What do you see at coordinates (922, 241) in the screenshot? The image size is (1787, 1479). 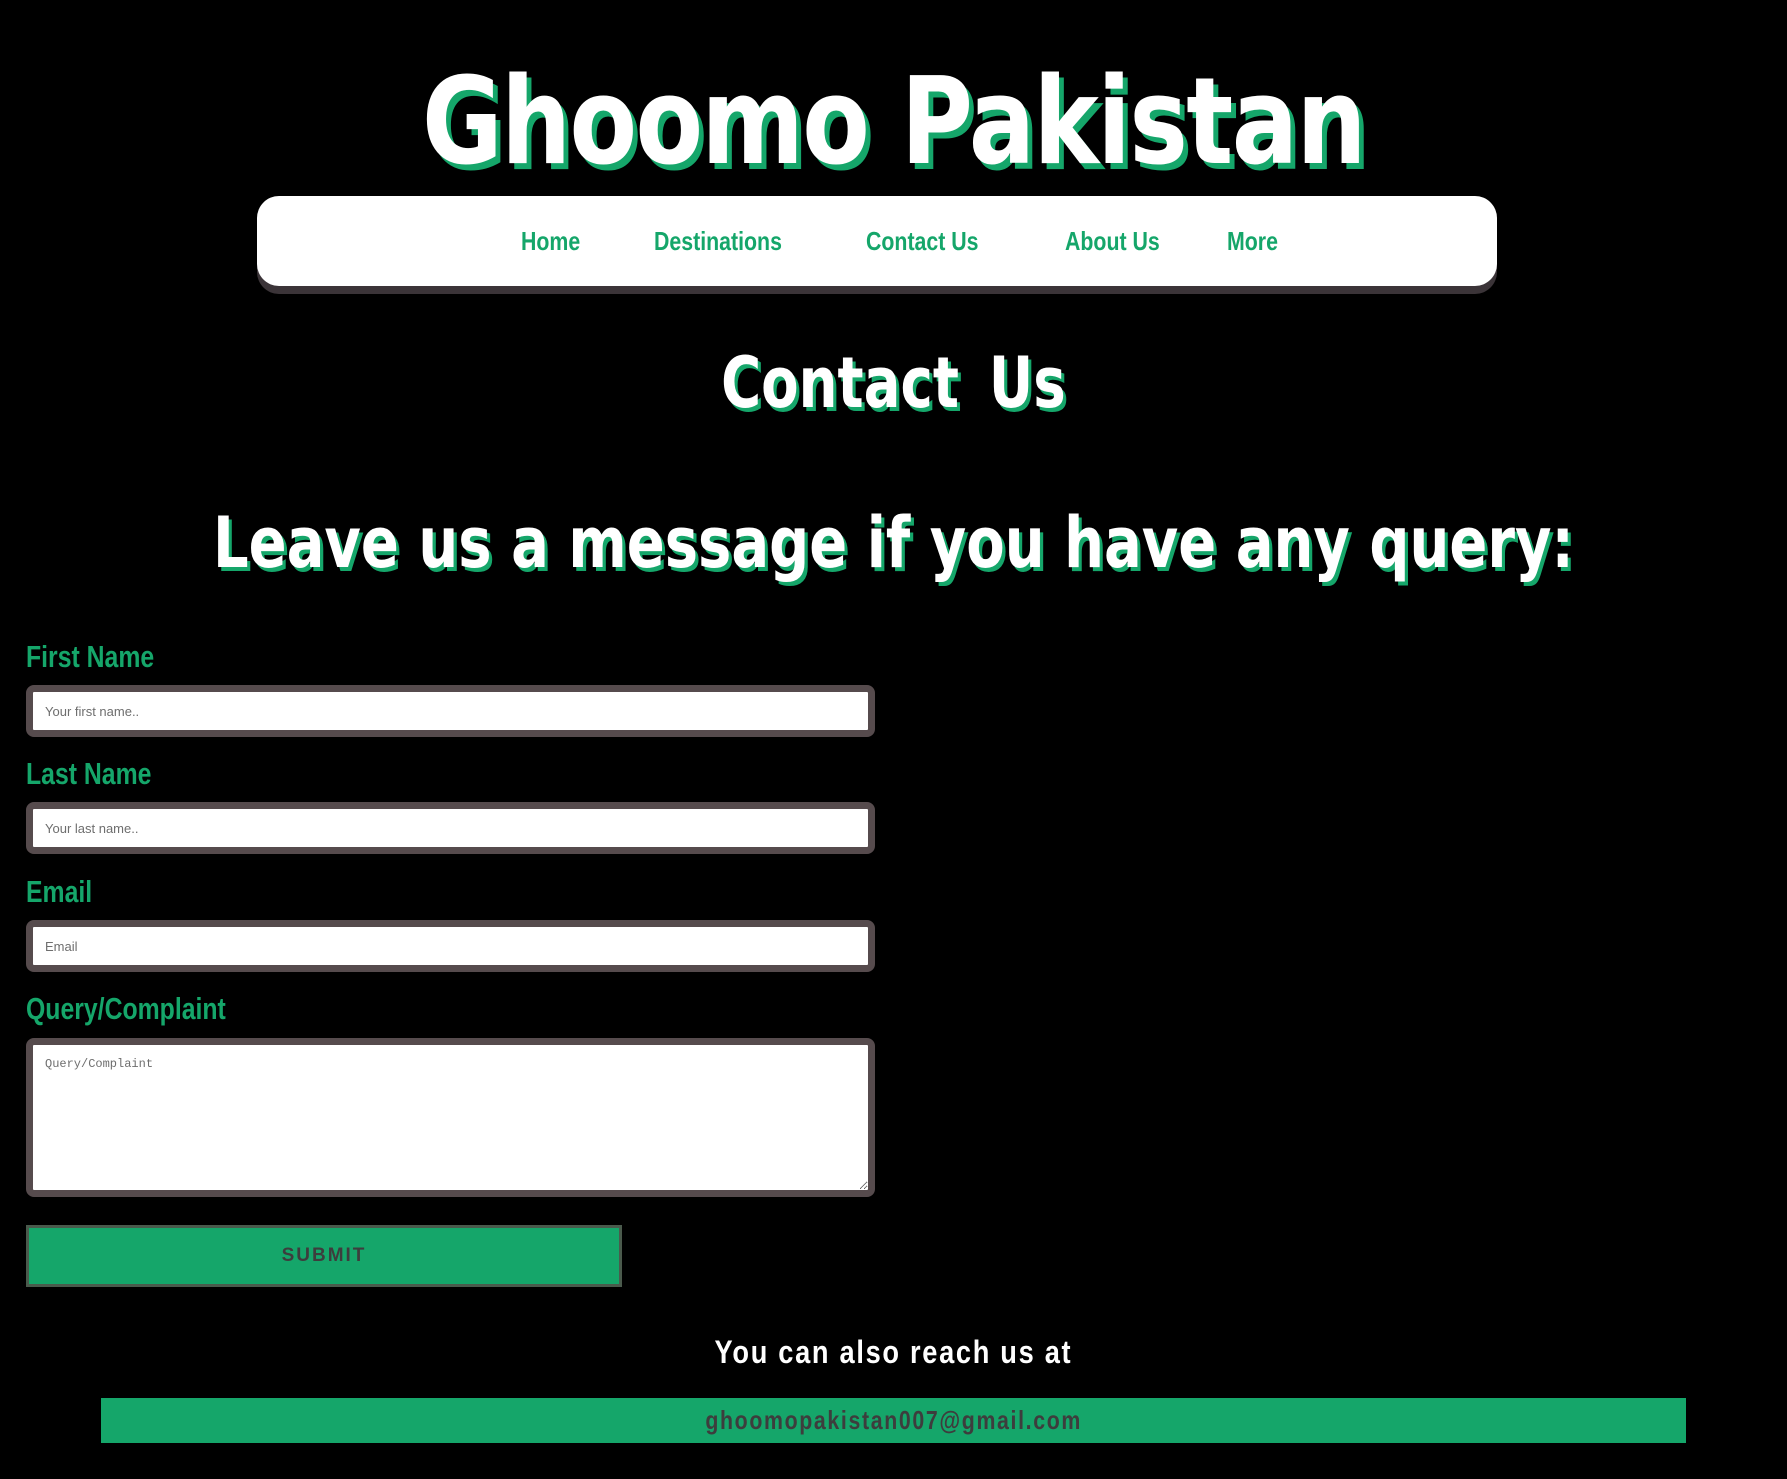 I see `nav-item-contact-us: Contact Us` at bounding box center [922, 241].